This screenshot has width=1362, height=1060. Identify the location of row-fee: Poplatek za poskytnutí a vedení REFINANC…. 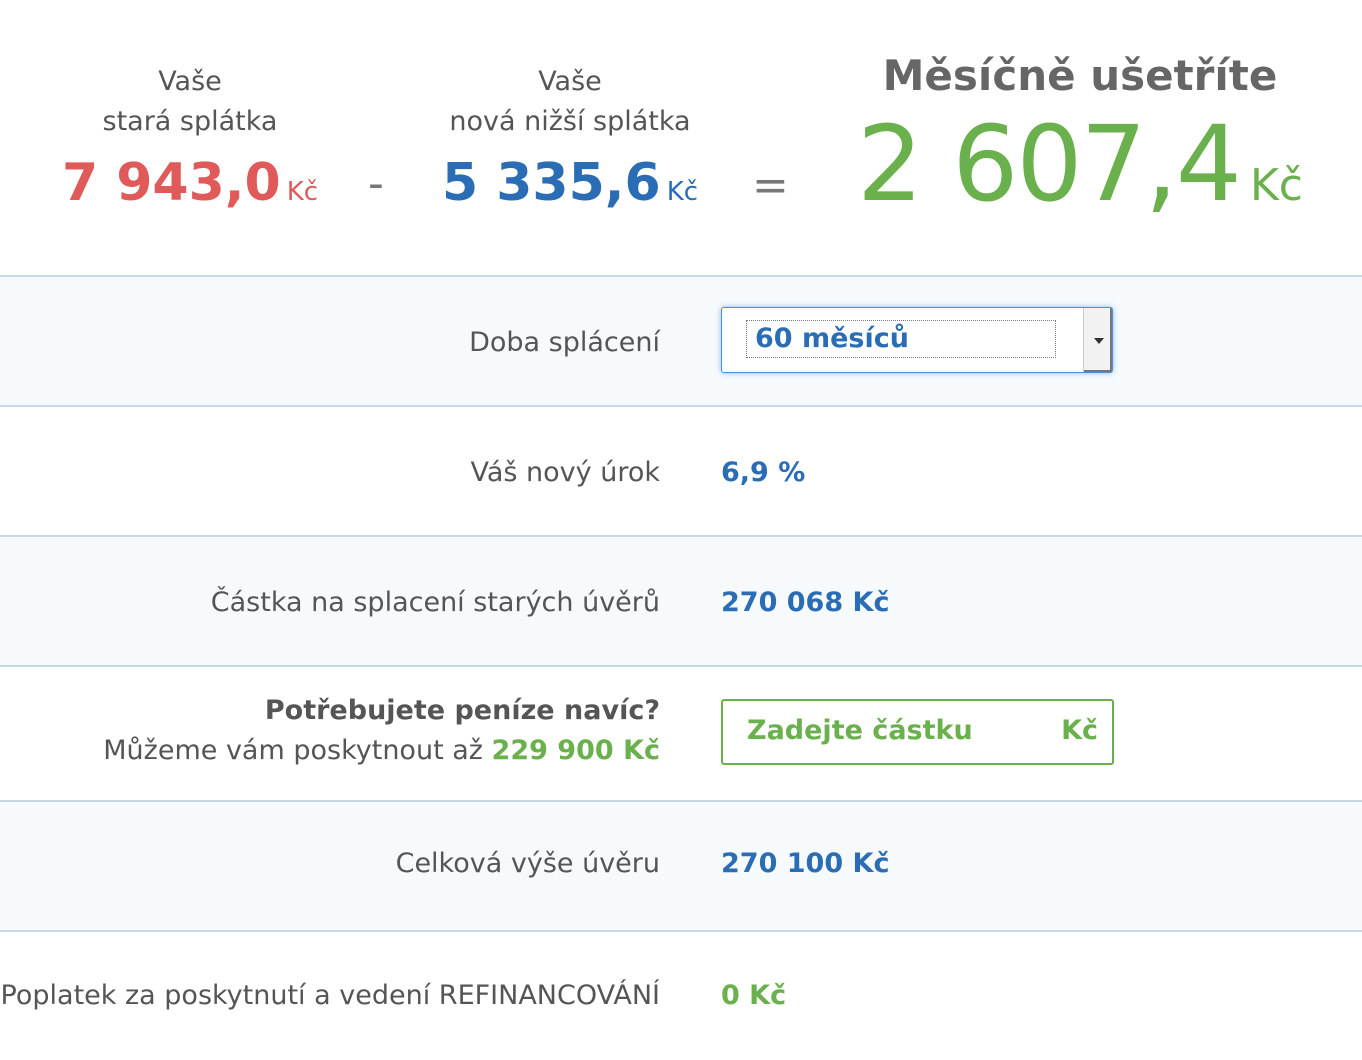
(681, 995).